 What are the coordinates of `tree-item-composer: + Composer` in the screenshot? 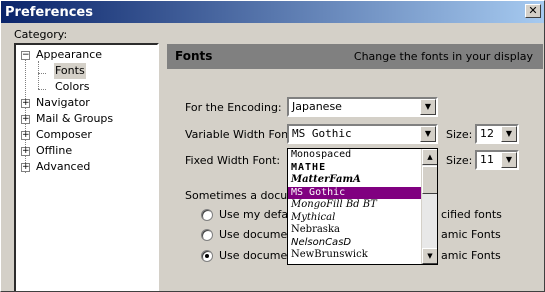 It's located at (86, 135).